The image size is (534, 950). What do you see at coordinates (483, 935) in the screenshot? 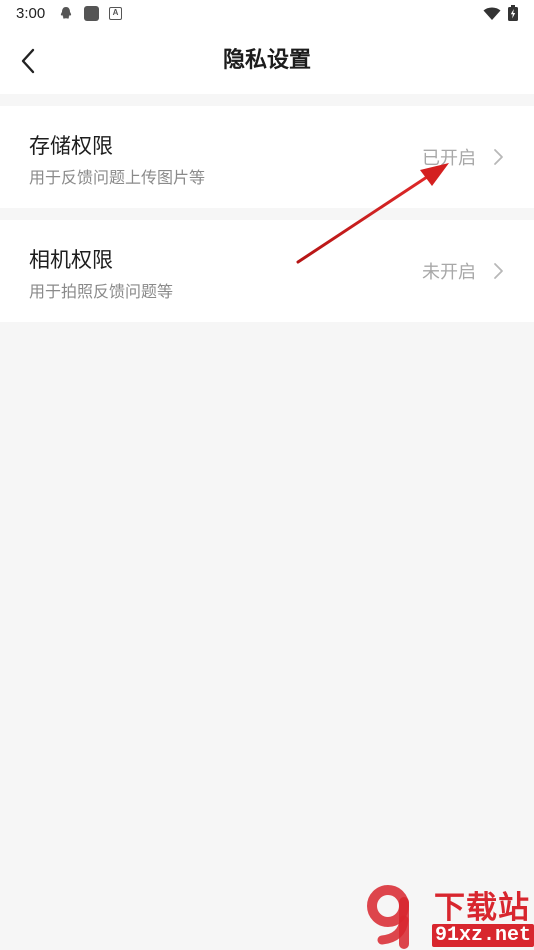
I see `watermark-url: 91xz.net` at bounding box center [483, 935].